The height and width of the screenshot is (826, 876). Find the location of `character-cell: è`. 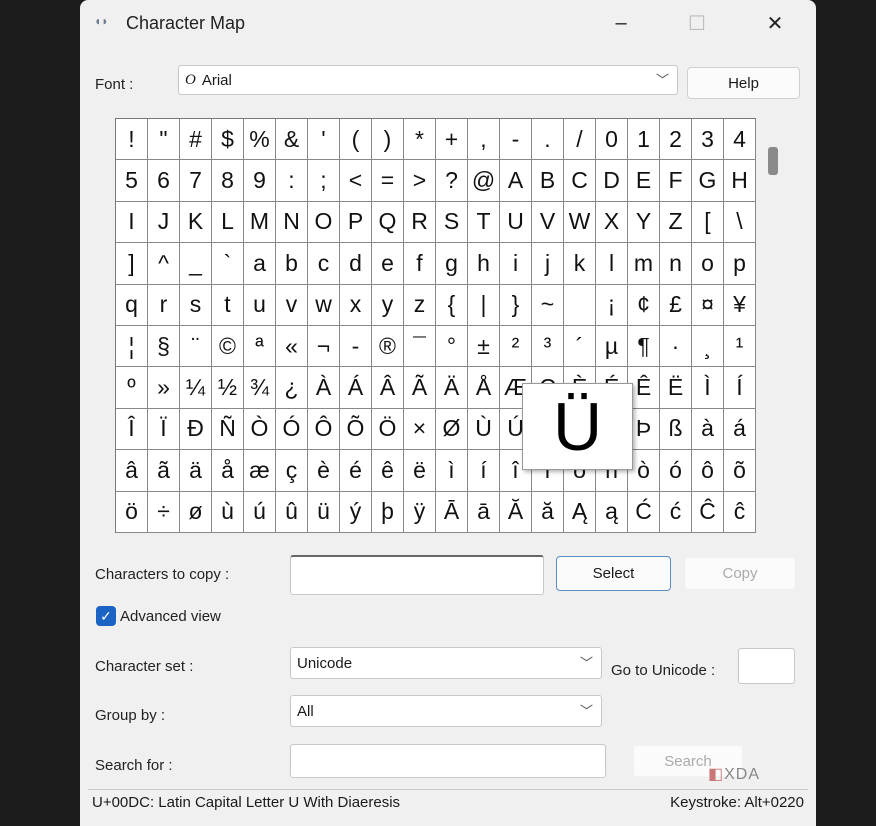

character-cell: è is located at coordinates (324, 471).